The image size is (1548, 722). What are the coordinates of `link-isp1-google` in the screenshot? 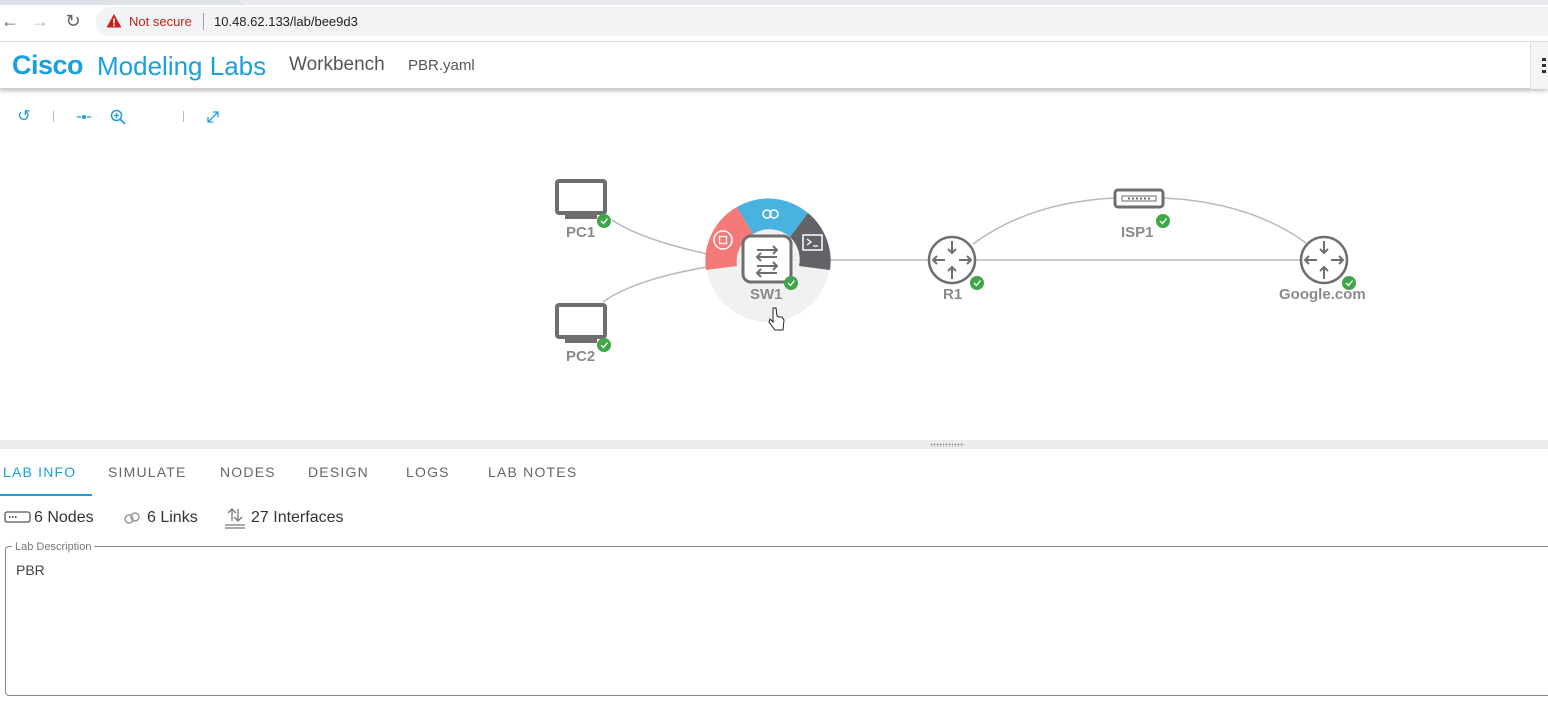 It's located at (1234, 220).